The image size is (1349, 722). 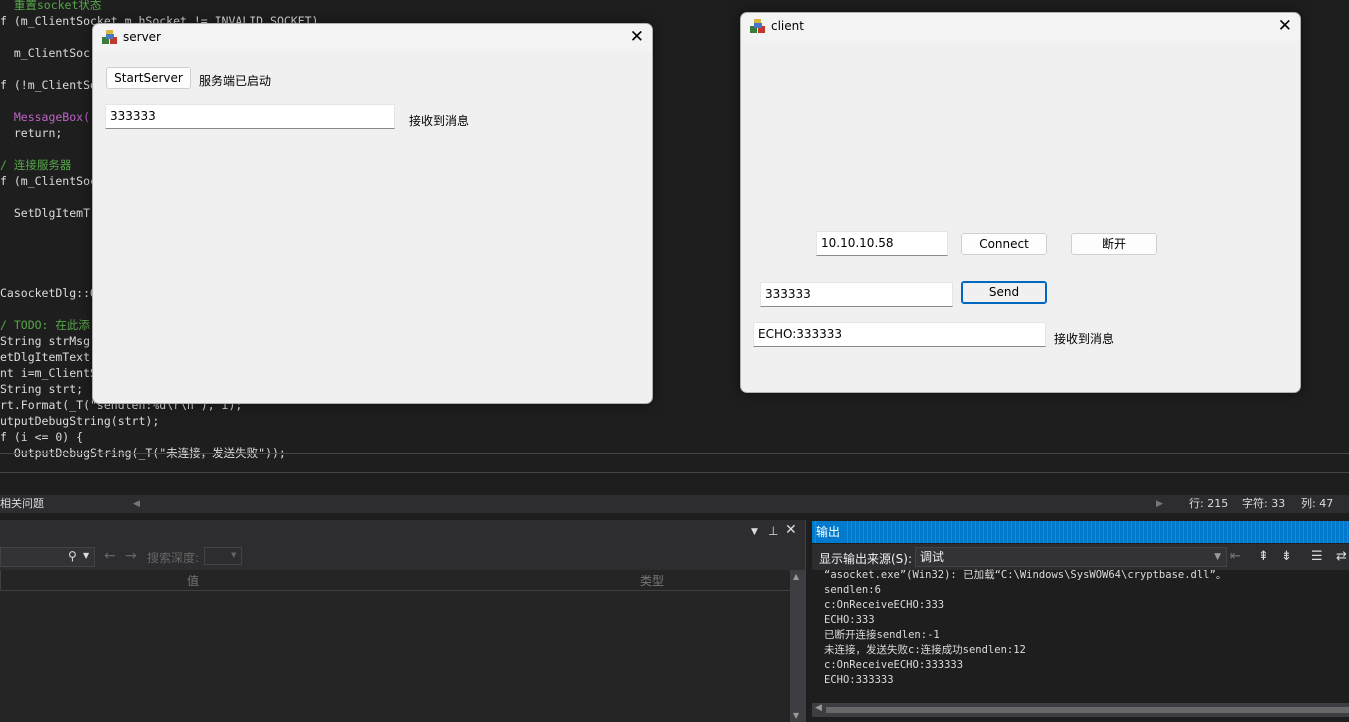 What do you see at coordinates (1263, 556) in the screenshot?
I see `previous-message-icon: ⇞` at bounding box center [1263, 556].